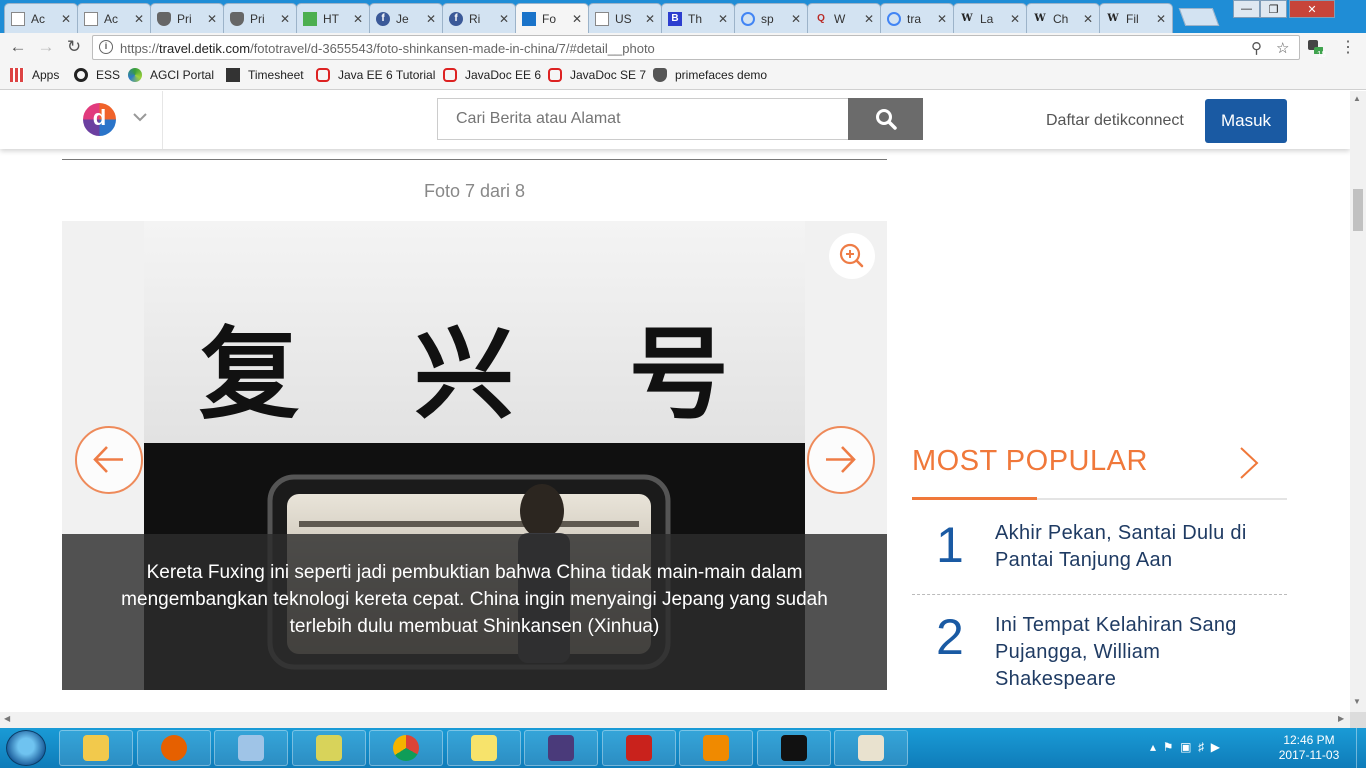 This screenshot has height=768, width=1366. Describe the element at coordinates (41, 18) in the screenshot. I see `tab-0: Ac ✕` at that location.